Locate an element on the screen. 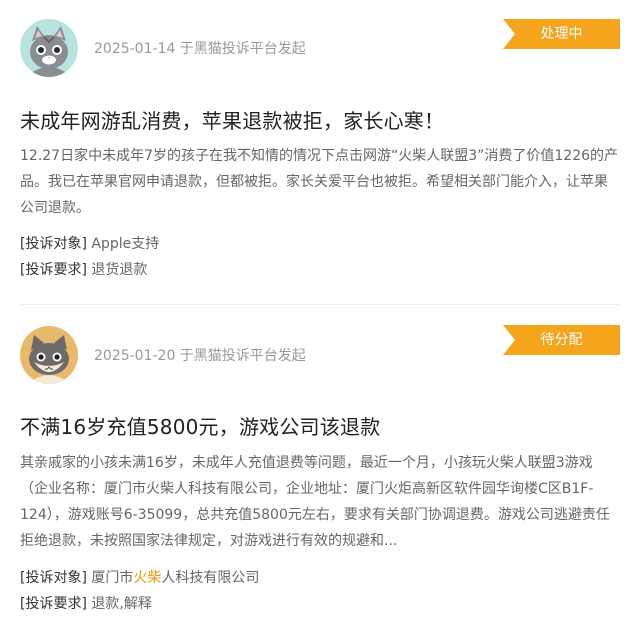 The height and width of the screenshot is (633, 640). target-value-prefix: 厦门市 is located at coordinates (112, 578).